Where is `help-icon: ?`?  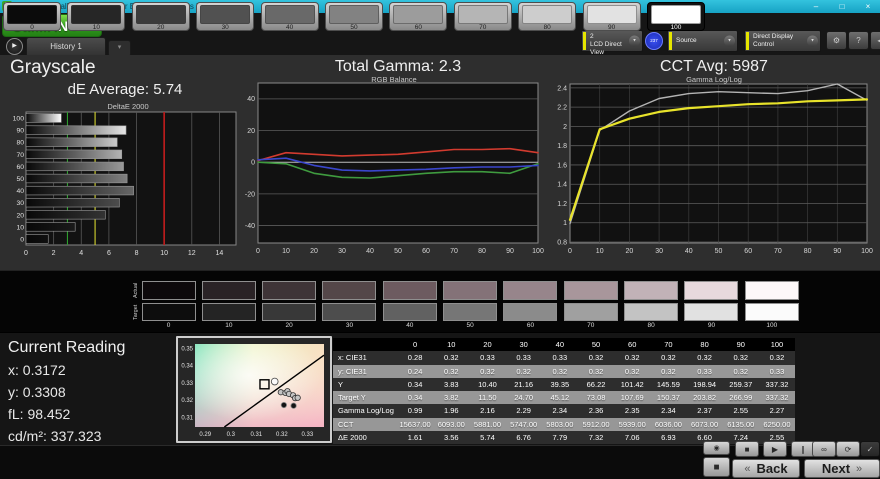 help-icon: ? is located at coordinates (858, 40).